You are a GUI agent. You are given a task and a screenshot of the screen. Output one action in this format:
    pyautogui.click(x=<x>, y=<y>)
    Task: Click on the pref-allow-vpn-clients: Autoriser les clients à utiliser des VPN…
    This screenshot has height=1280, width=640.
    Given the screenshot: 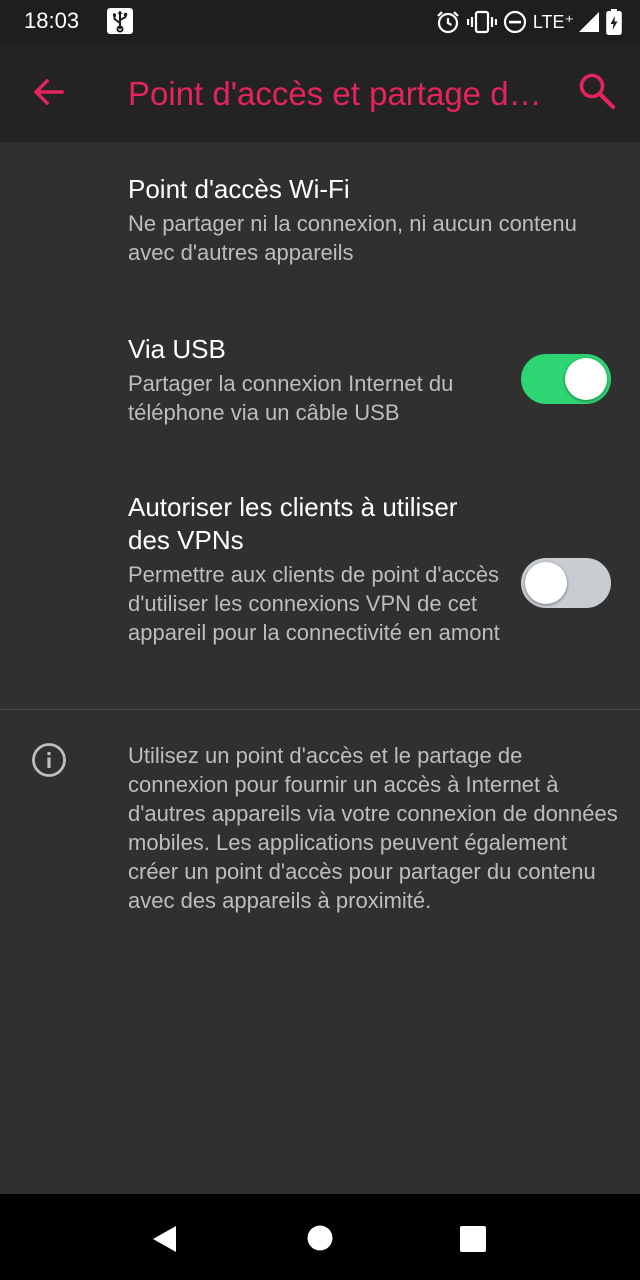 What is the action you would take?
    pyautogui.click(x=314, y=569)
    